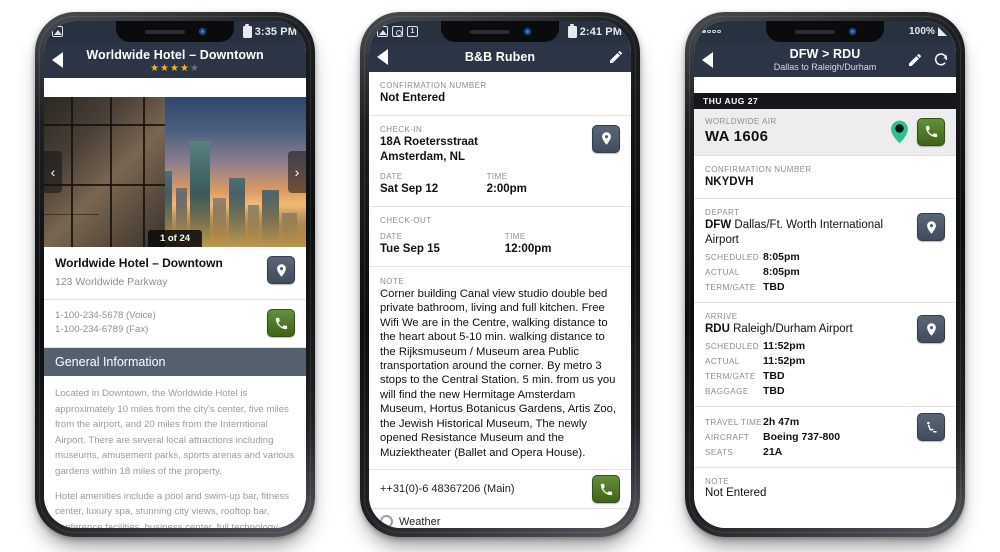  Describe the element at coordinates (825, 54) in the screenshot. I see `page-title: DFW > RDU` at that location.